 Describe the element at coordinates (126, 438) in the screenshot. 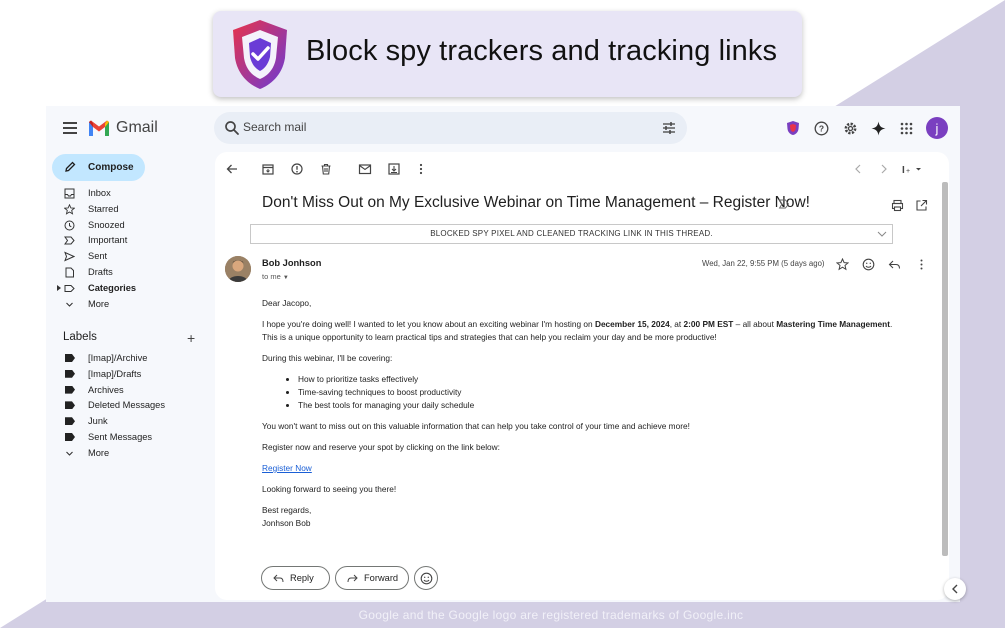

I see `label-item: Sent Messages` at that location.